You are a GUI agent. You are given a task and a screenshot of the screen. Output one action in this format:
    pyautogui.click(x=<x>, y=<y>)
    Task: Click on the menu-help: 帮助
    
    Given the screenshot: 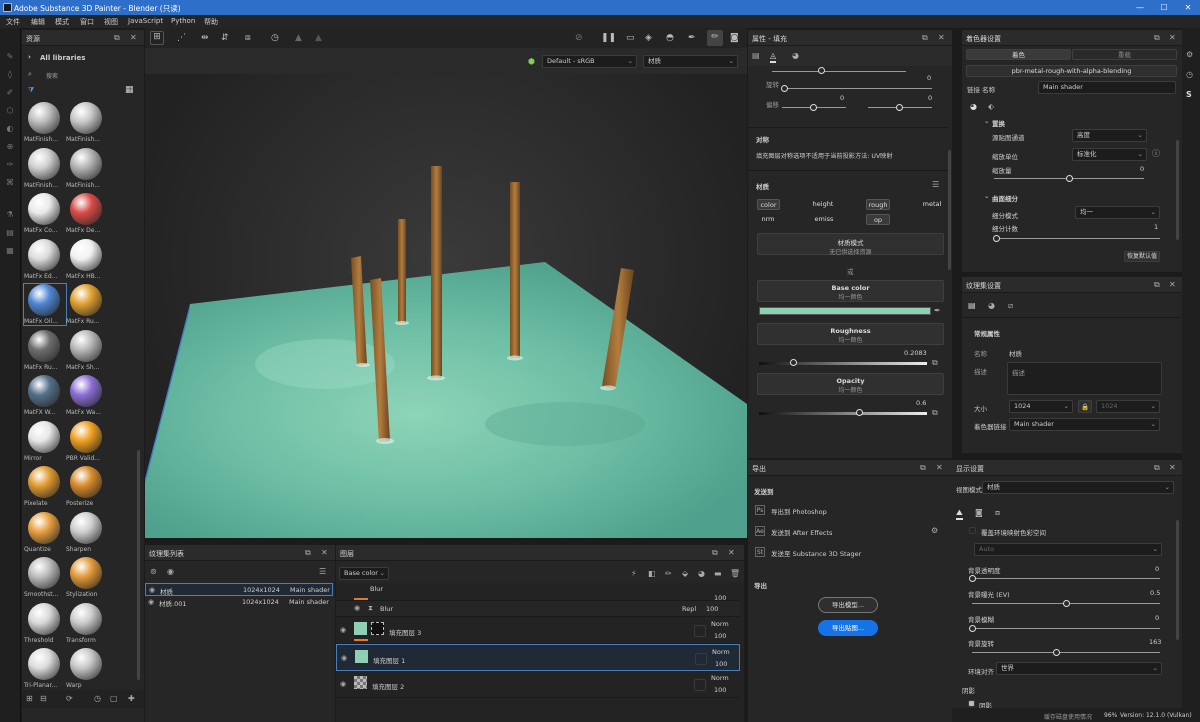 What is the action you would take?
    pyautogui.click(x=211, y=22)
    